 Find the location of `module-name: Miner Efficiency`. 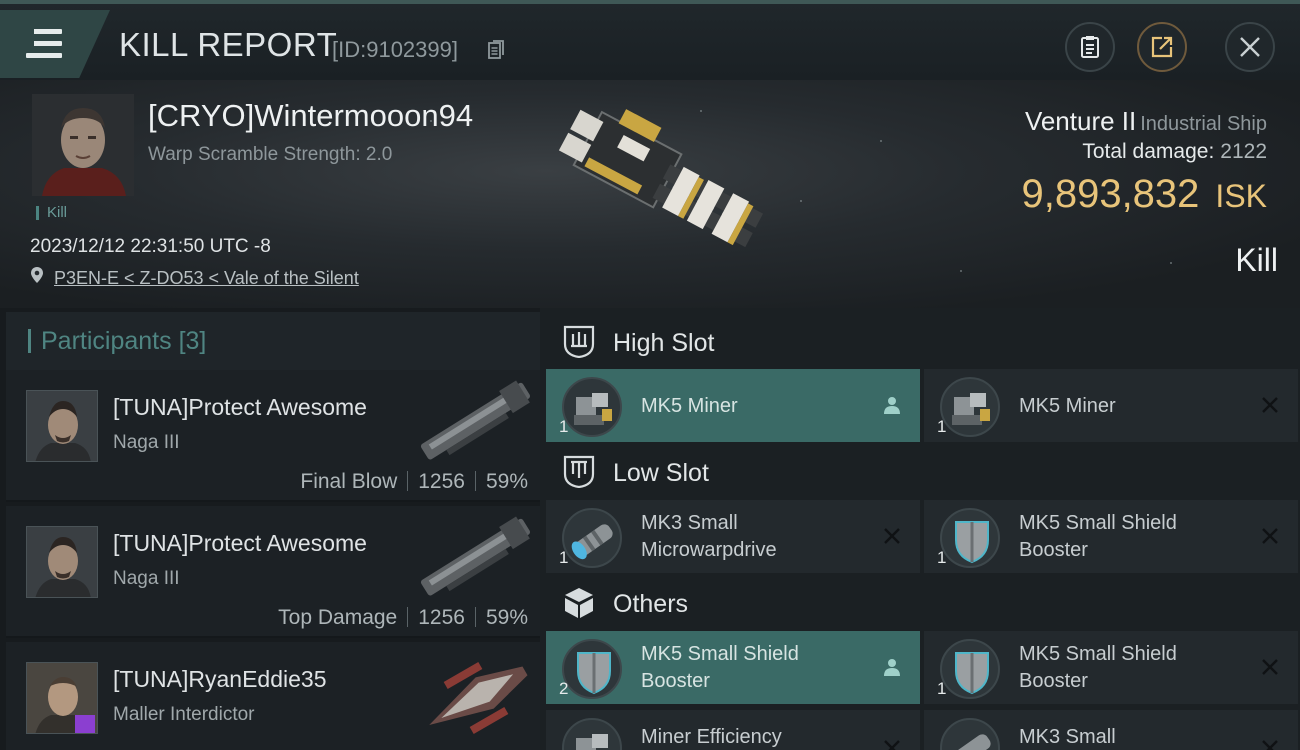

module-name: Miner Efficiency is located at coordinates (711, 737).